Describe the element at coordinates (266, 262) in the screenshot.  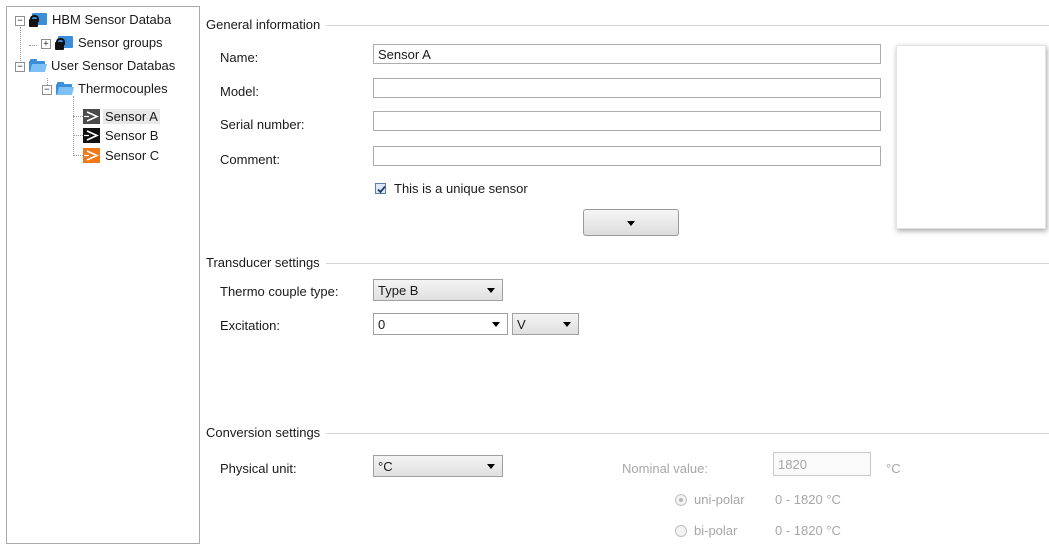
I see `transducer-settings-header: Transducer settings` at that location.